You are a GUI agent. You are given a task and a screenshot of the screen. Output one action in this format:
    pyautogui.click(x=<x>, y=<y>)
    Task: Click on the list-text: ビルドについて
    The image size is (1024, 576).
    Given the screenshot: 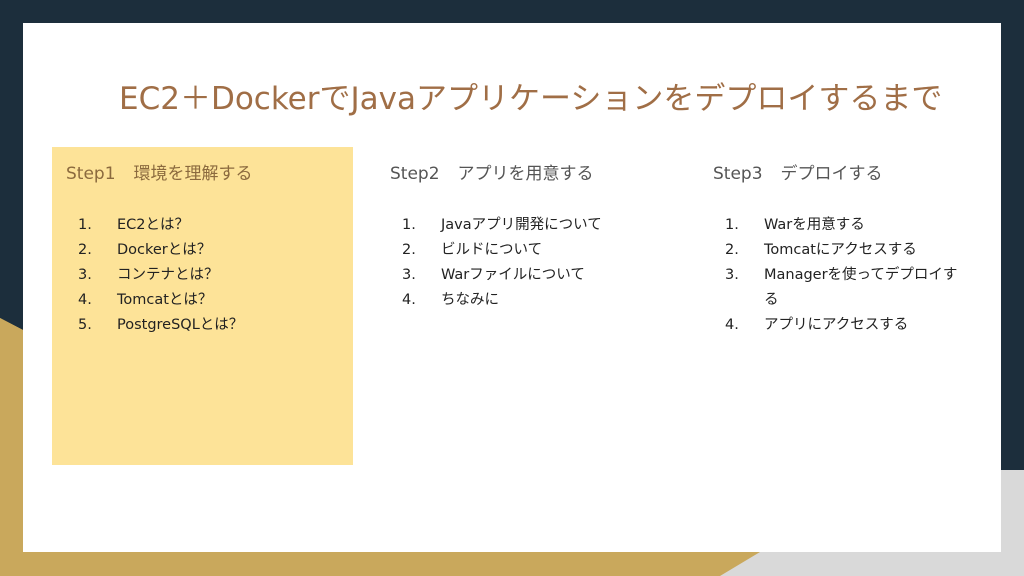 What is the action you would take?
    pyautogui.click(x=492, y=250)
    